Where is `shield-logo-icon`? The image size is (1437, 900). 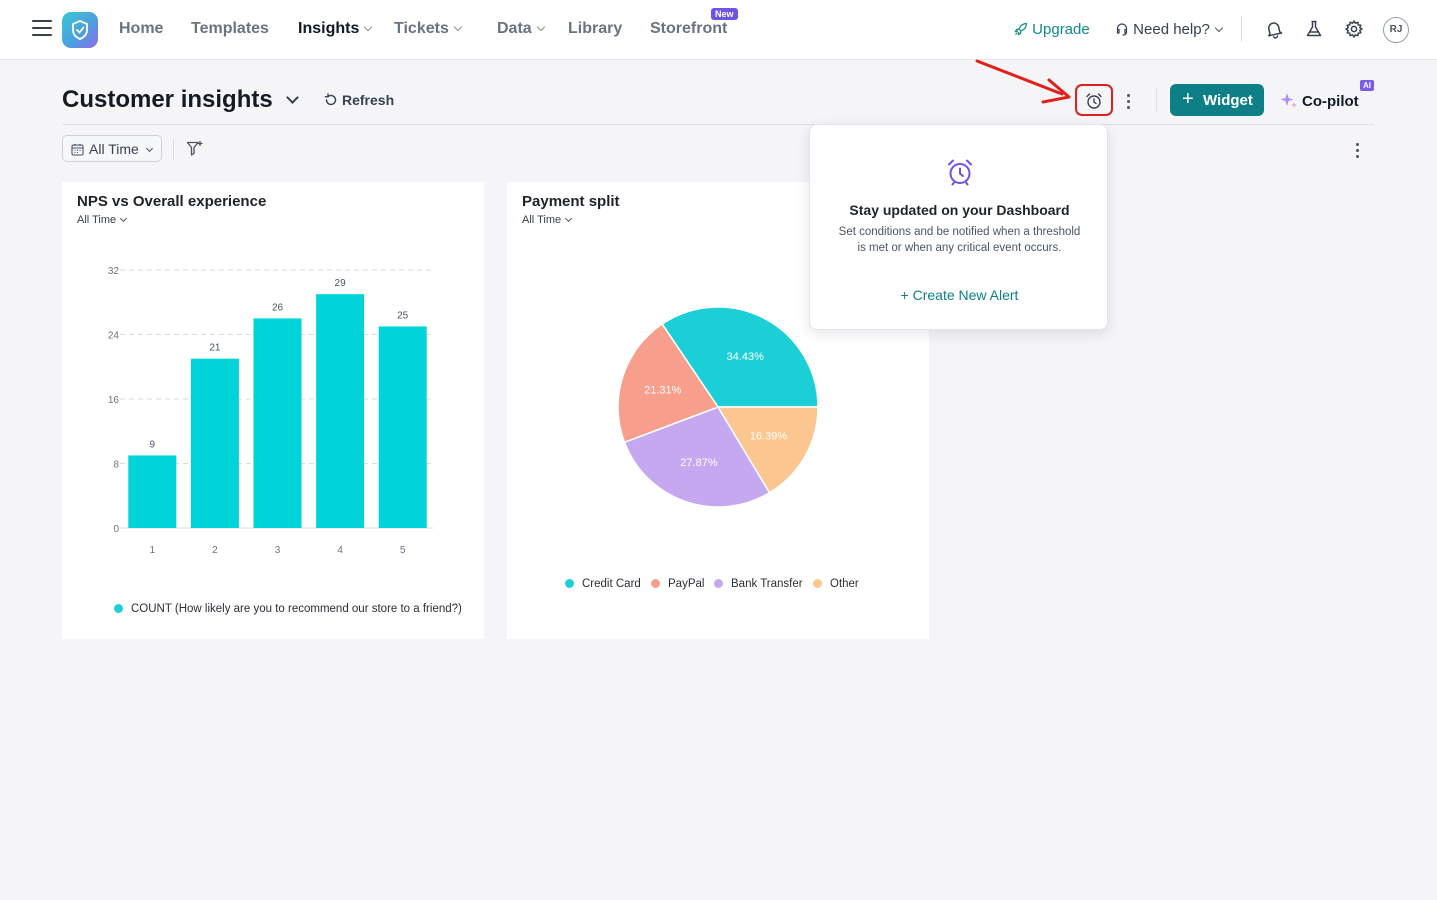 shield-logo-icon is located at coordinates (80, 30).